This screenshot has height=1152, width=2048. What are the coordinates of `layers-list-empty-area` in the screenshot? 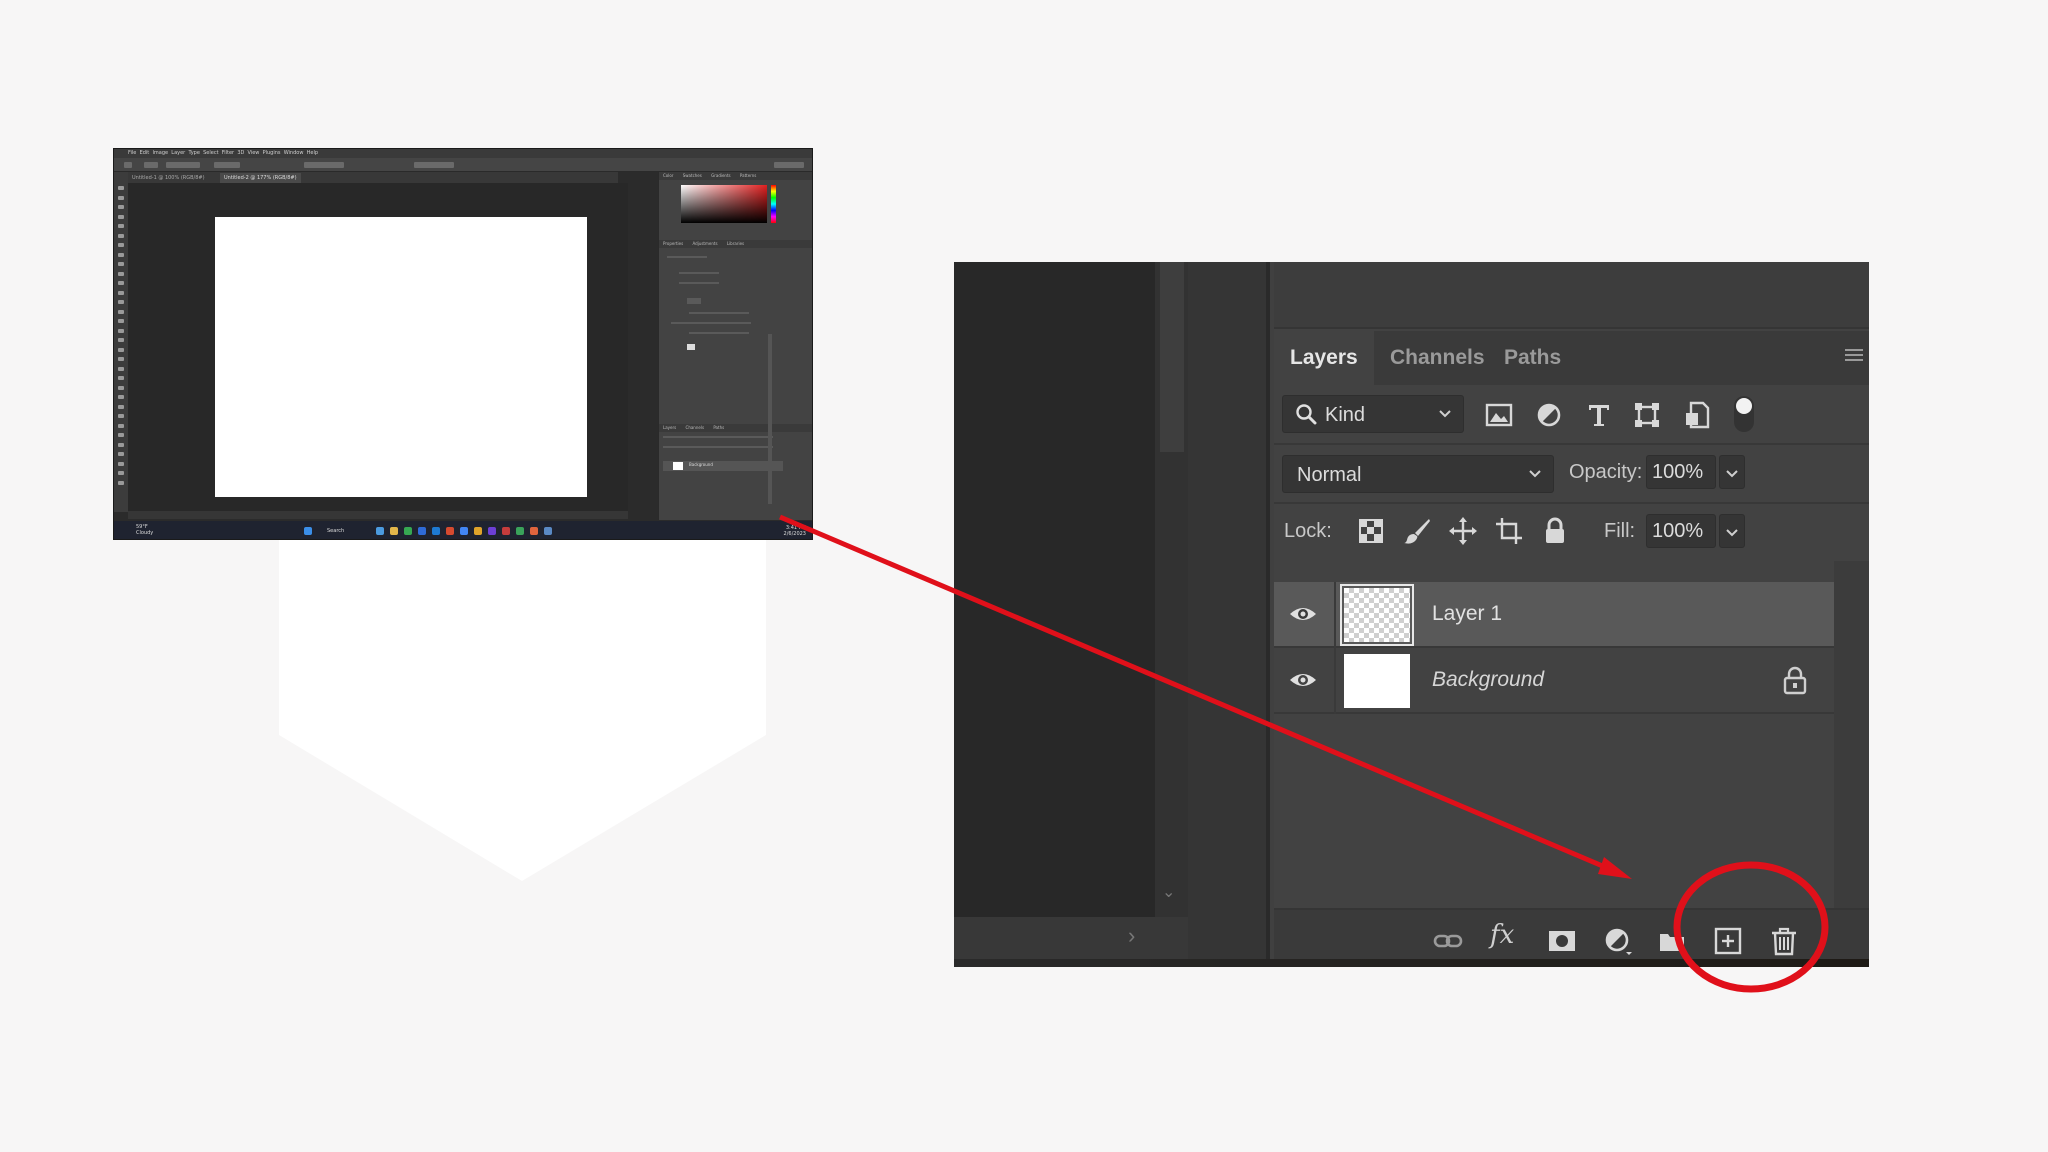 It's located at (1554, 811).